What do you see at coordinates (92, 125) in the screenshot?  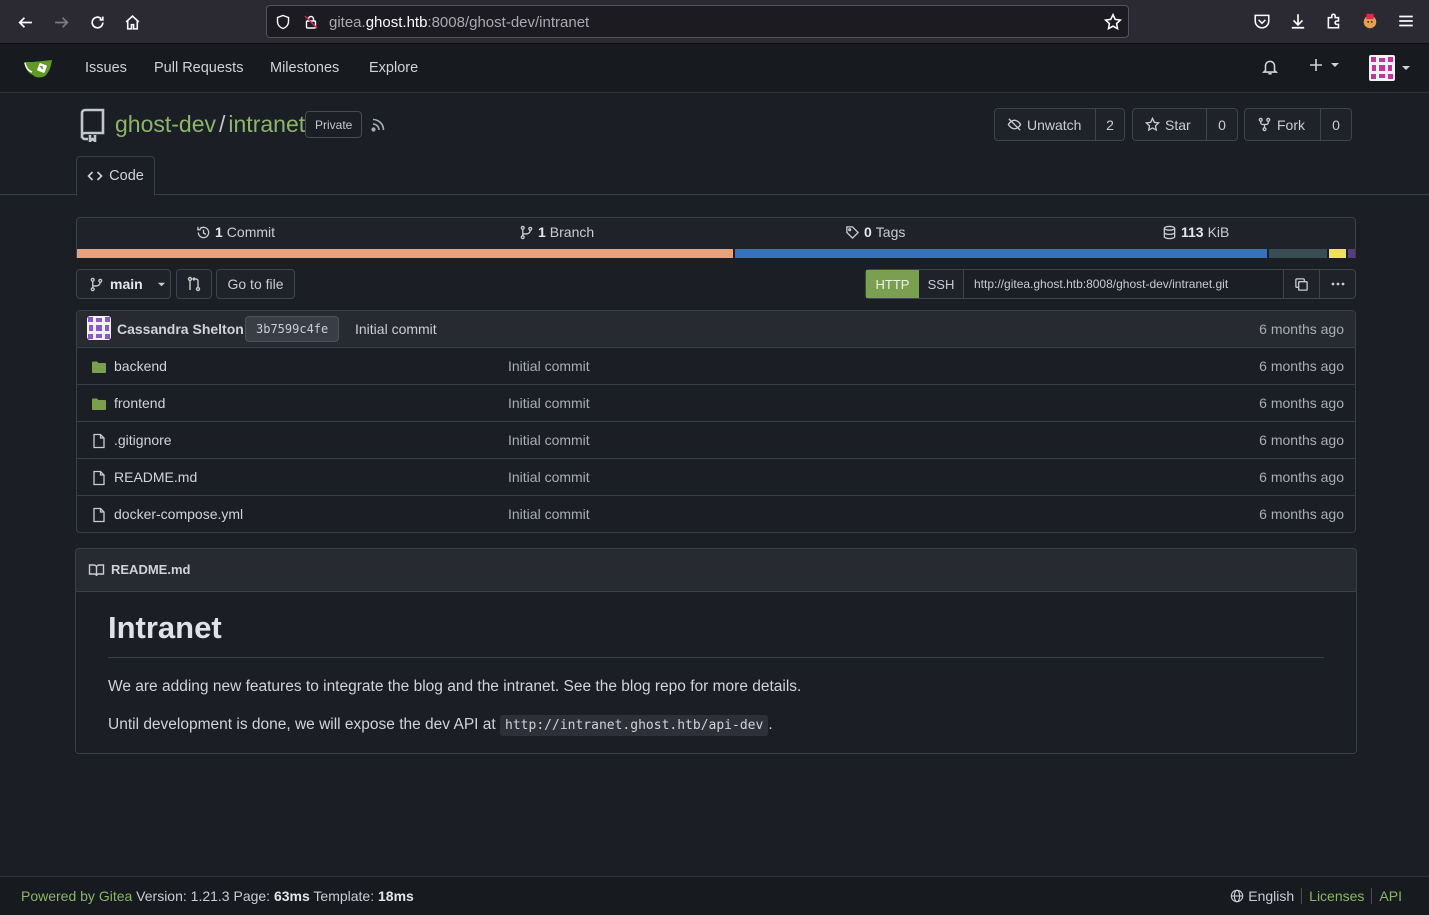 I see `repo-icon` at bounding box center [92, 125].